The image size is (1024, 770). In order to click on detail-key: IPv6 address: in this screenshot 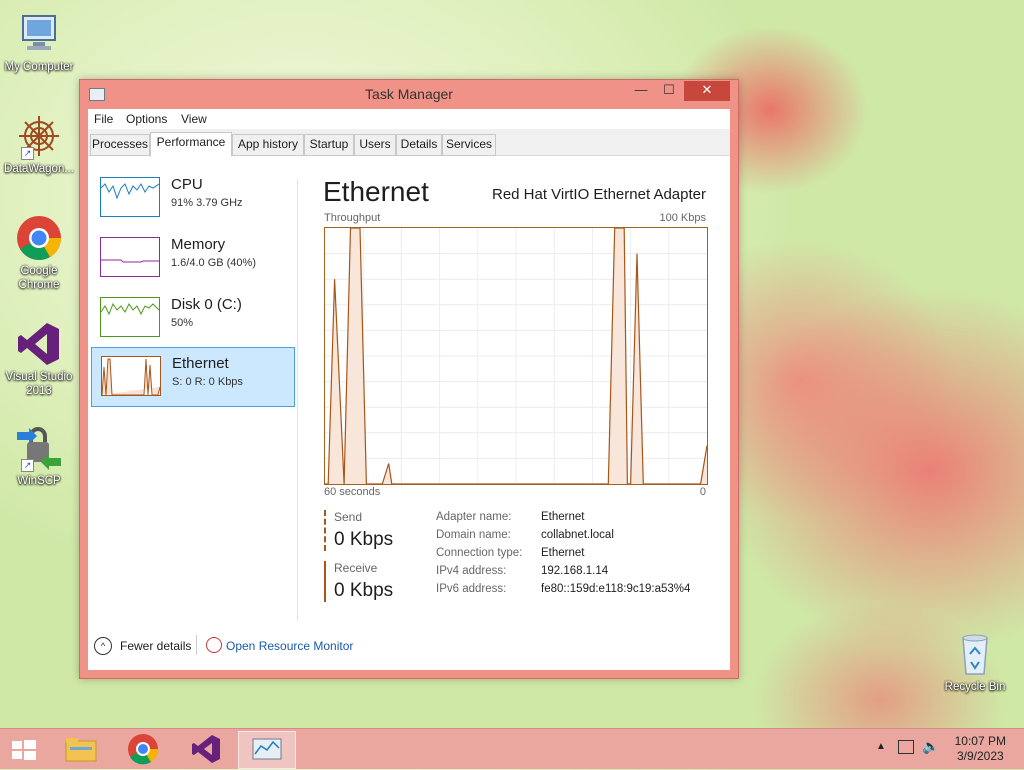, I will do `click(471, 589)`.